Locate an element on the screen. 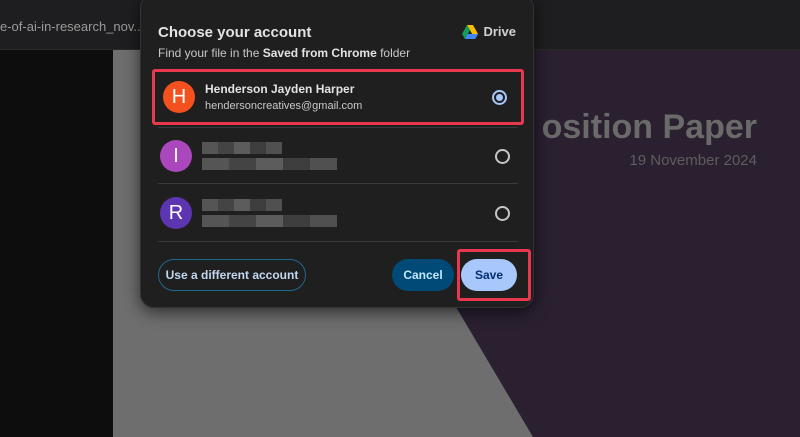 The height and width of the screenshot is (437, 800). document-title: osition Paper is located at coordinates (649, 127).